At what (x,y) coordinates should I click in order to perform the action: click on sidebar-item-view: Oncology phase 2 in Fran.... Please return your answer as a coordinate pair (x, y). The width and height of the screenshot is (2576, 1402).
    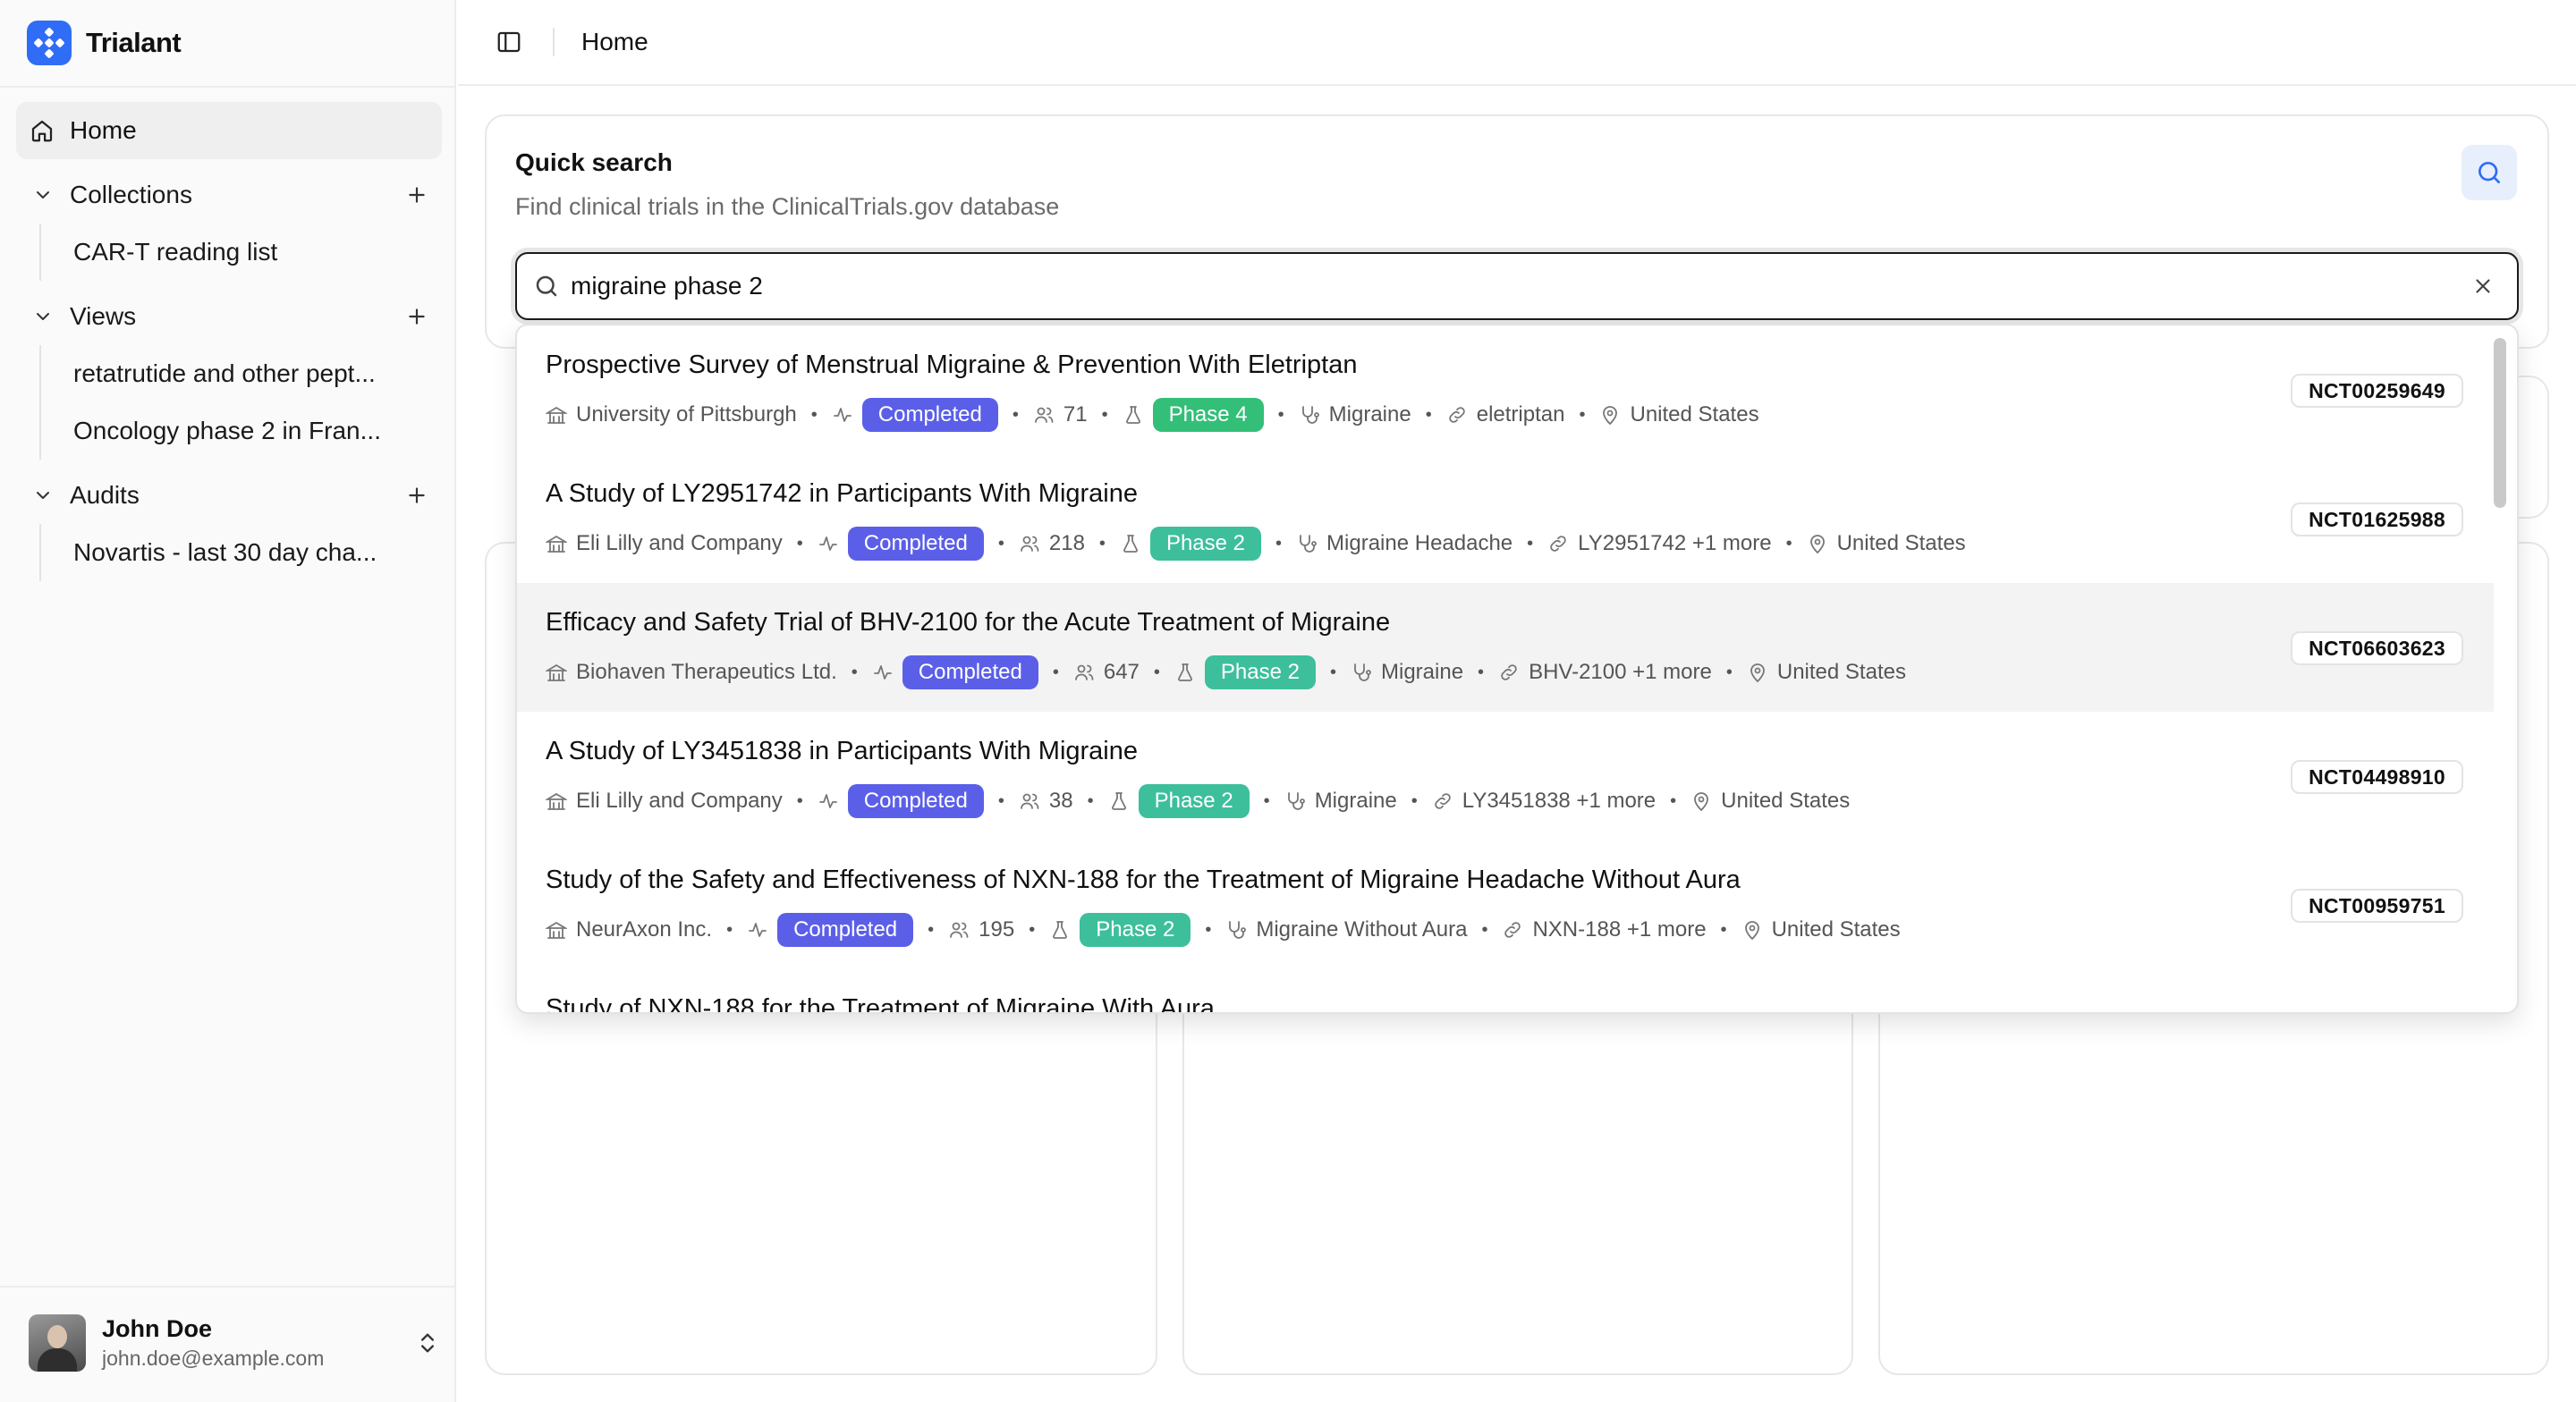
    Looking at the image, I should click on (229, 431).